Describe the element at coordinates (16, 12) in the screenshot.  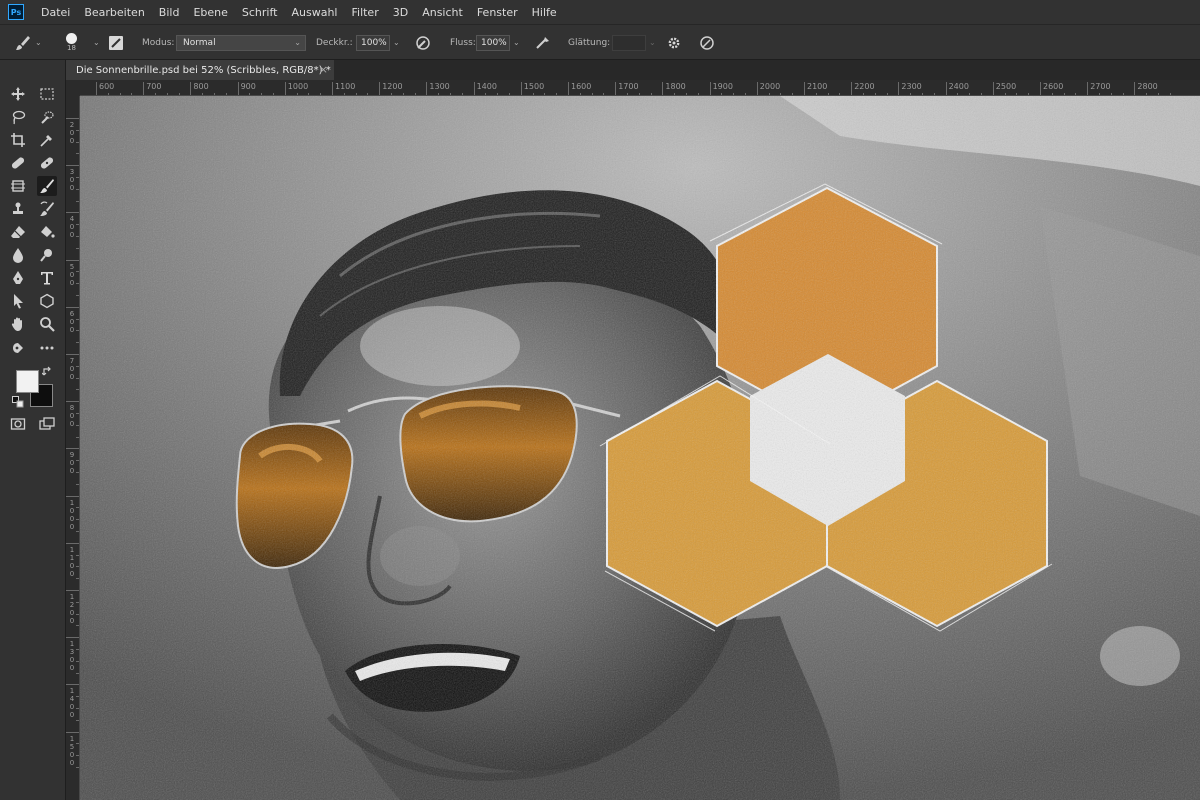
I see `photoshop-logo: Ps` at that location.